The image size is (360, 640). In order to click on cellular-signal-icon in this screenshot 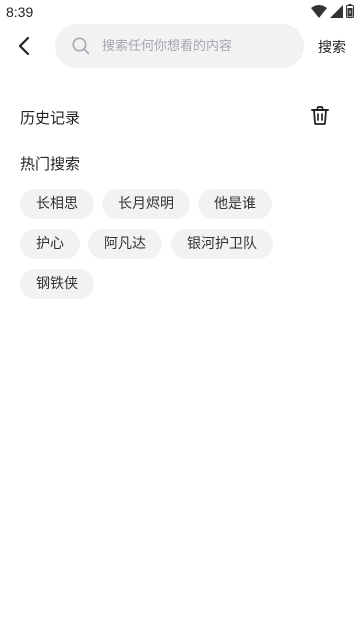, I will do `click(336, 12)`.